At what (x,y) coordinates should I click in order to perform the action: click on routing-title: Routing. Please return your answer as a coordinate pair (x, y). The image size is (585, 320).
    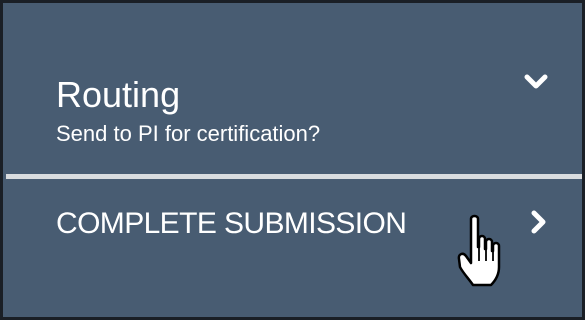
    Looking at the image, I should click on (118, 94).